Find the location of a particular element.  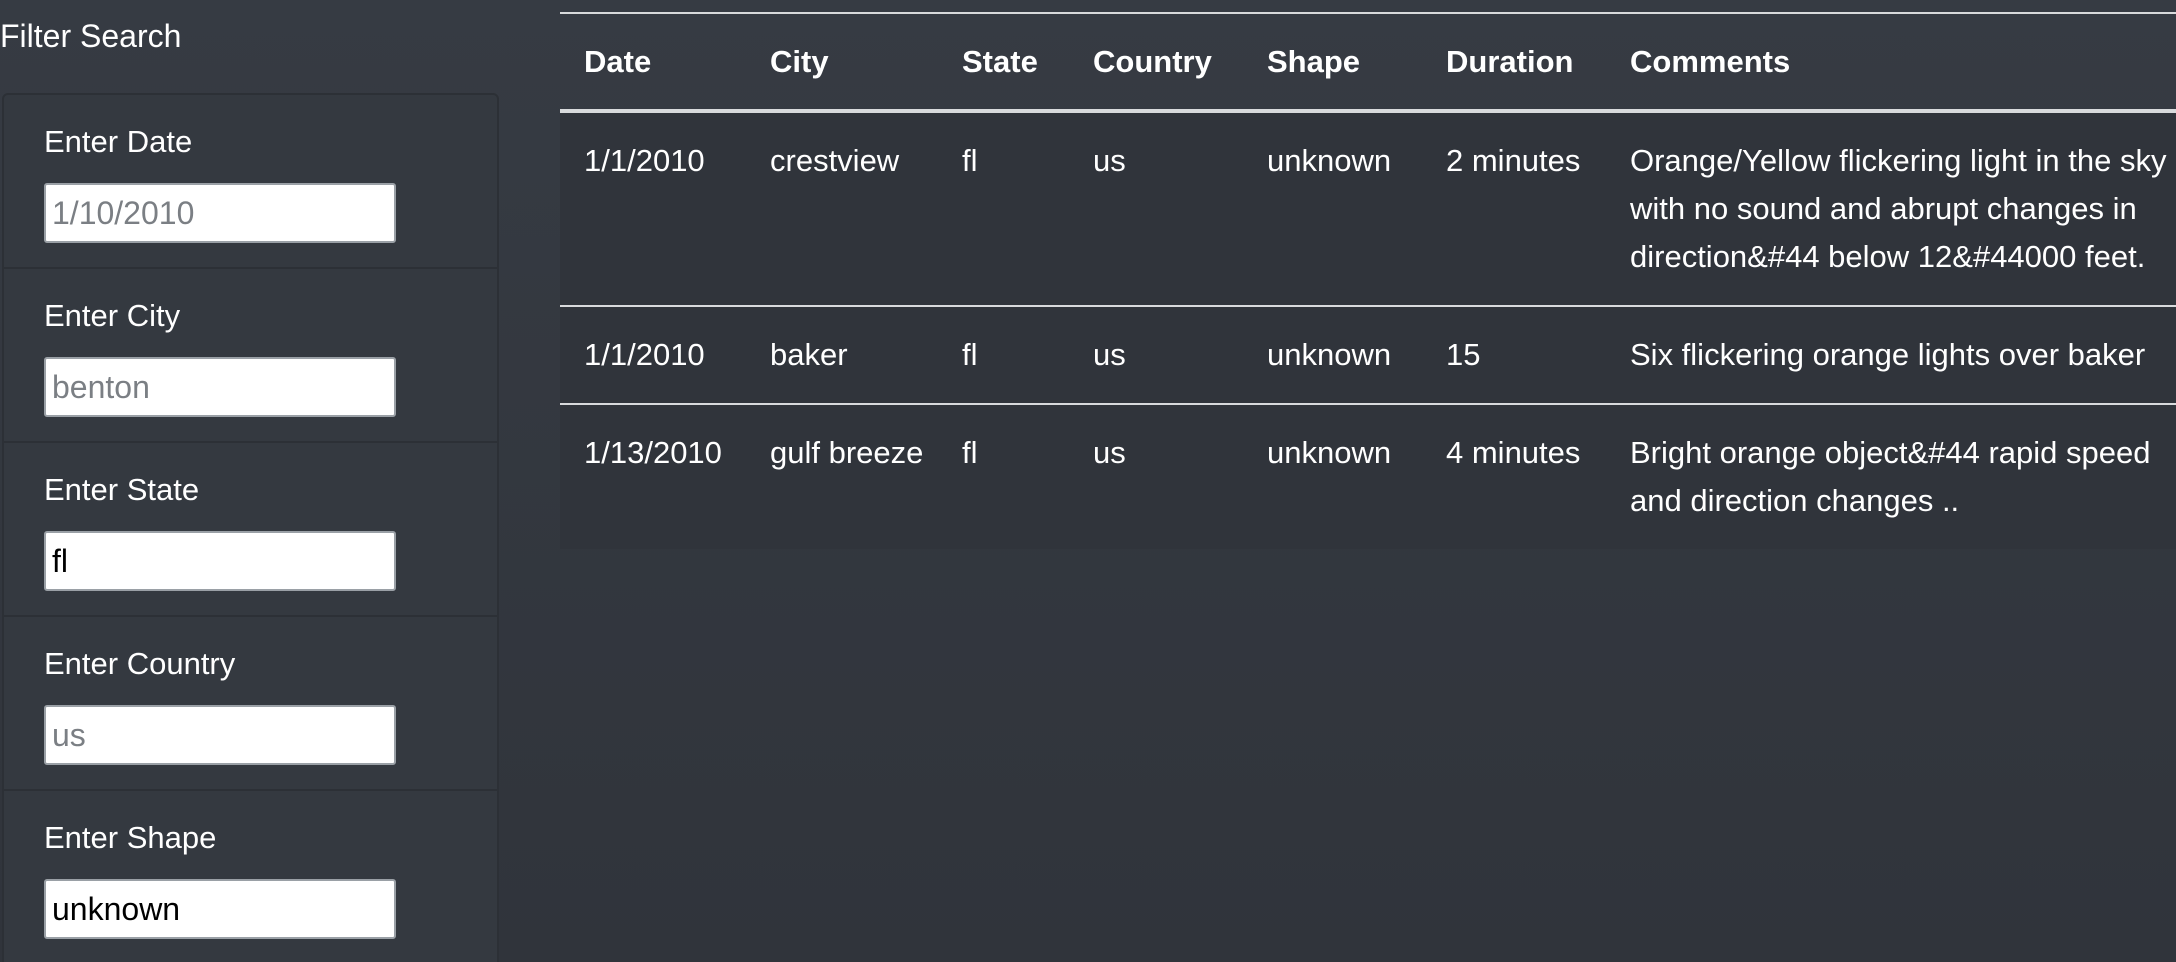

cell-duration: 2 minutes is located at coordinates (1513, 160).